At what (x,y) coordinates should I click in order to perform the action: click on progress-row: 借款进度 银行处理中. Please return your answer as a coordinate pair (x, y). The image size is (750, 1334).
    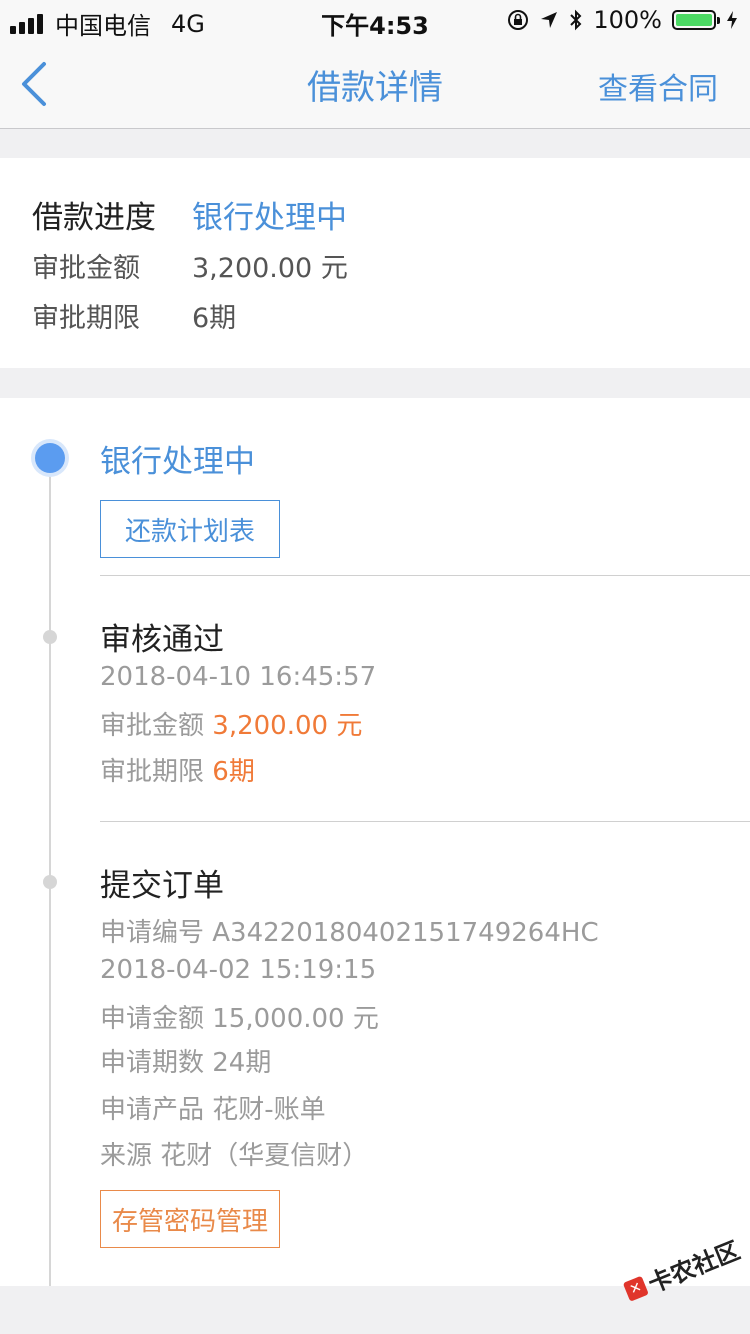
    Looking at the image, I should click on (189, 214).